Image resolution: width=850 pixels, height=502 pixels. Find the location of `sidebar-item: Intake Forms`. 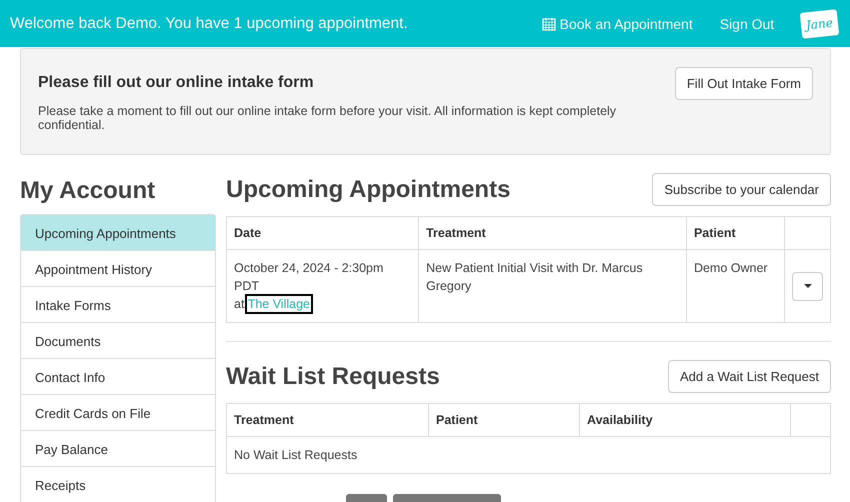

sidebar-item: Intake Forms is located at coordinates (118, 304).